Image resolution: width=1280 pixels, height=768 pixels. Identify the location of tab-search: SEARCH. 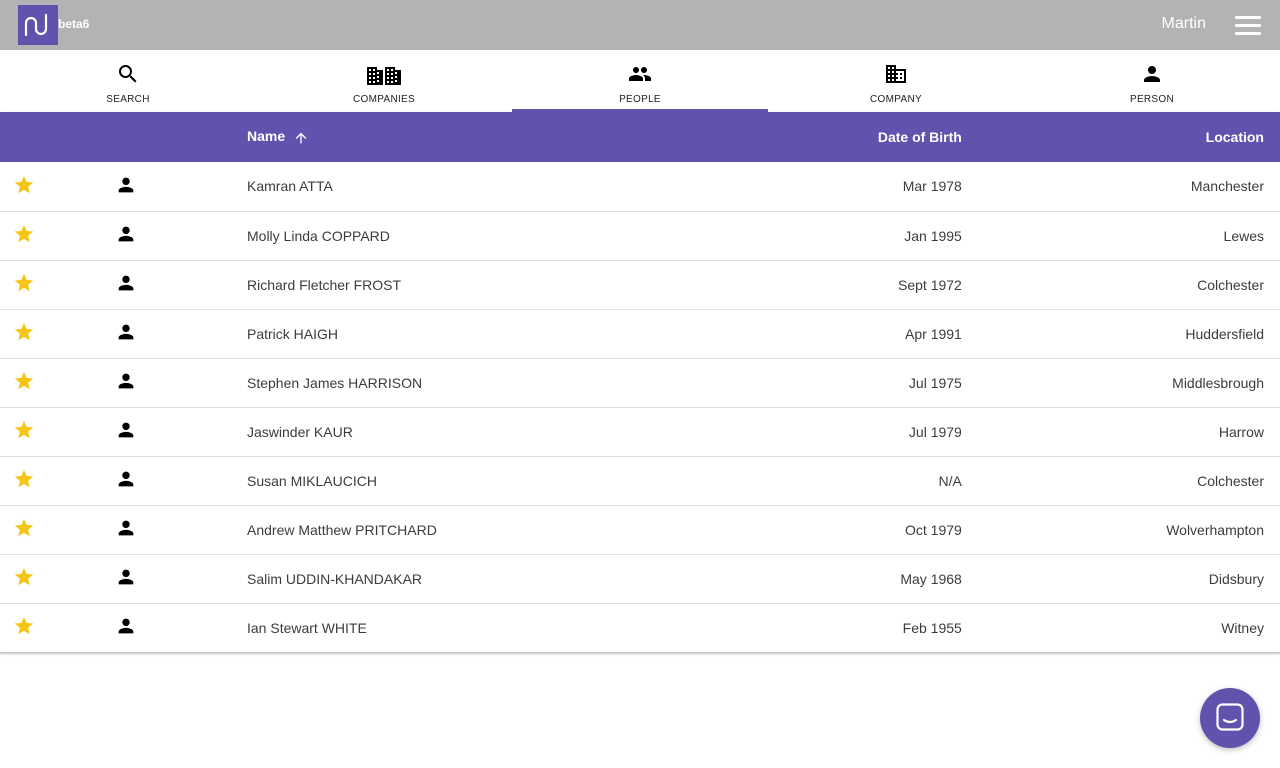
(128, 81).